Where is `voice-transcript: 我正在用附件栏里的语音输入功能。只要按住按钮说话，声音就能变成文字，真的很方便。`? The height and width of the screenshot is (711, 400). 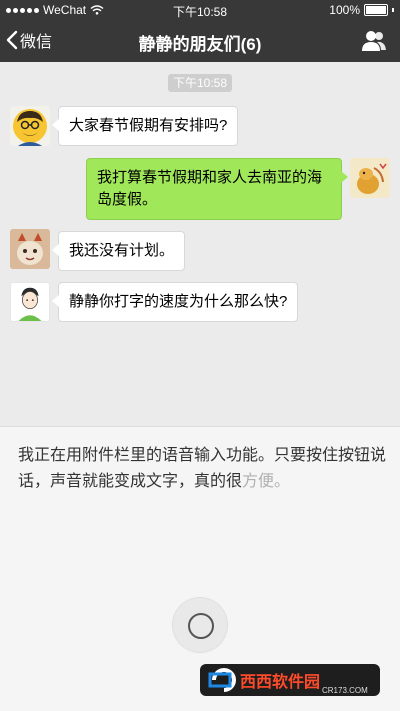 voice-transcript: 我正在用附件栏里的语音输入功能。只要按住按钮说话，声音就能变成文字，真的很方便。 is located at coordinates (202, 469).